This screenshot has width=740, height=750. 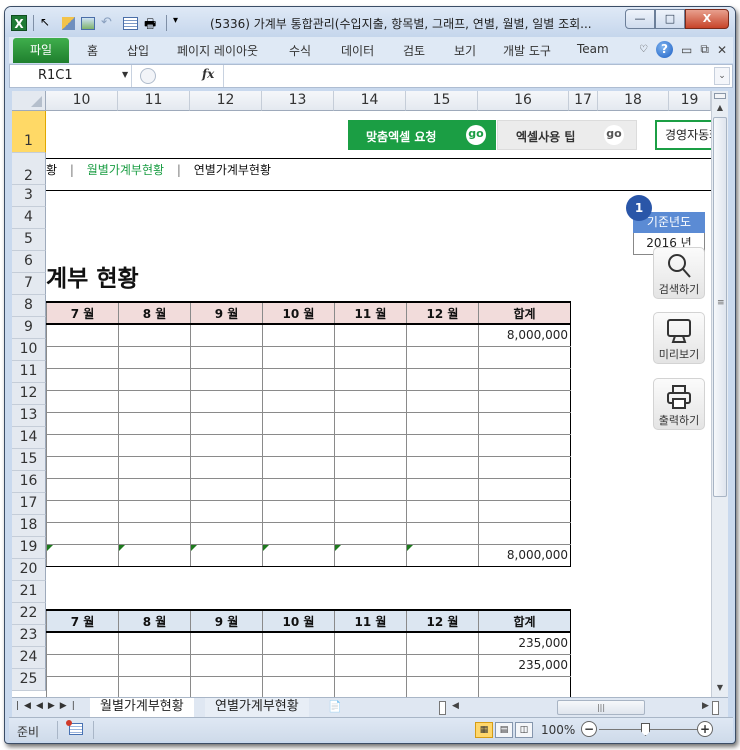 I want to click on customize-qat-icon: ▾, so click(x=181, y=23).